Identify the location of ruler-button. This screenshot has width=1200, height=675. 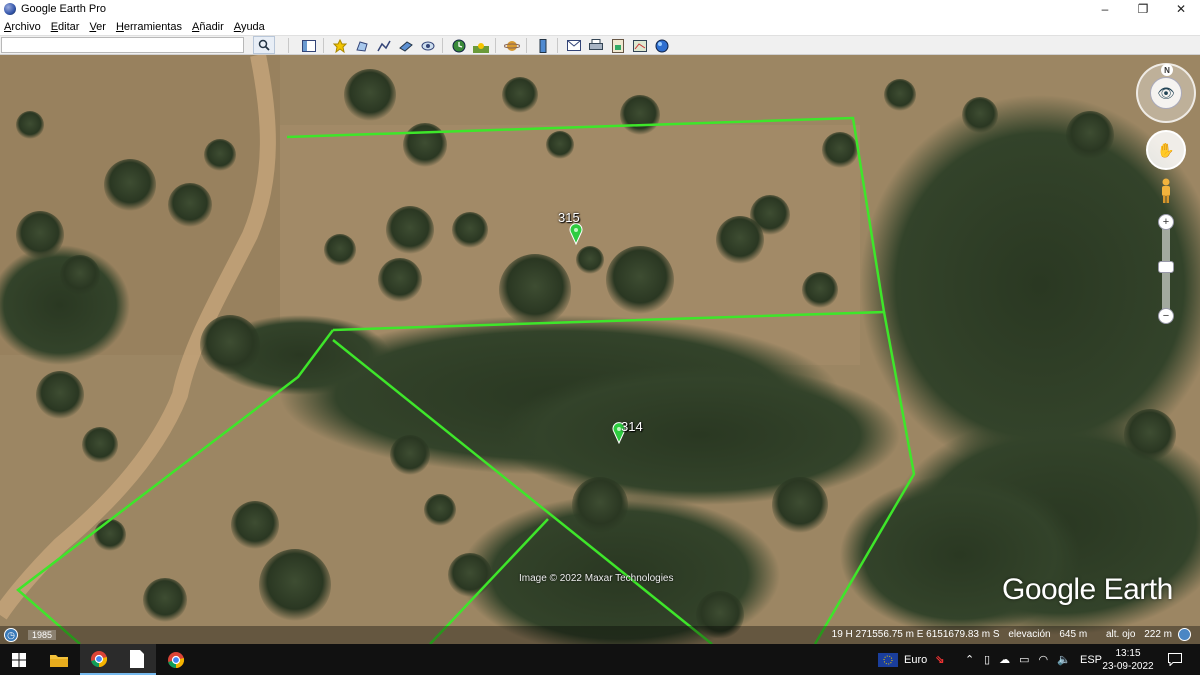
(543, 45).